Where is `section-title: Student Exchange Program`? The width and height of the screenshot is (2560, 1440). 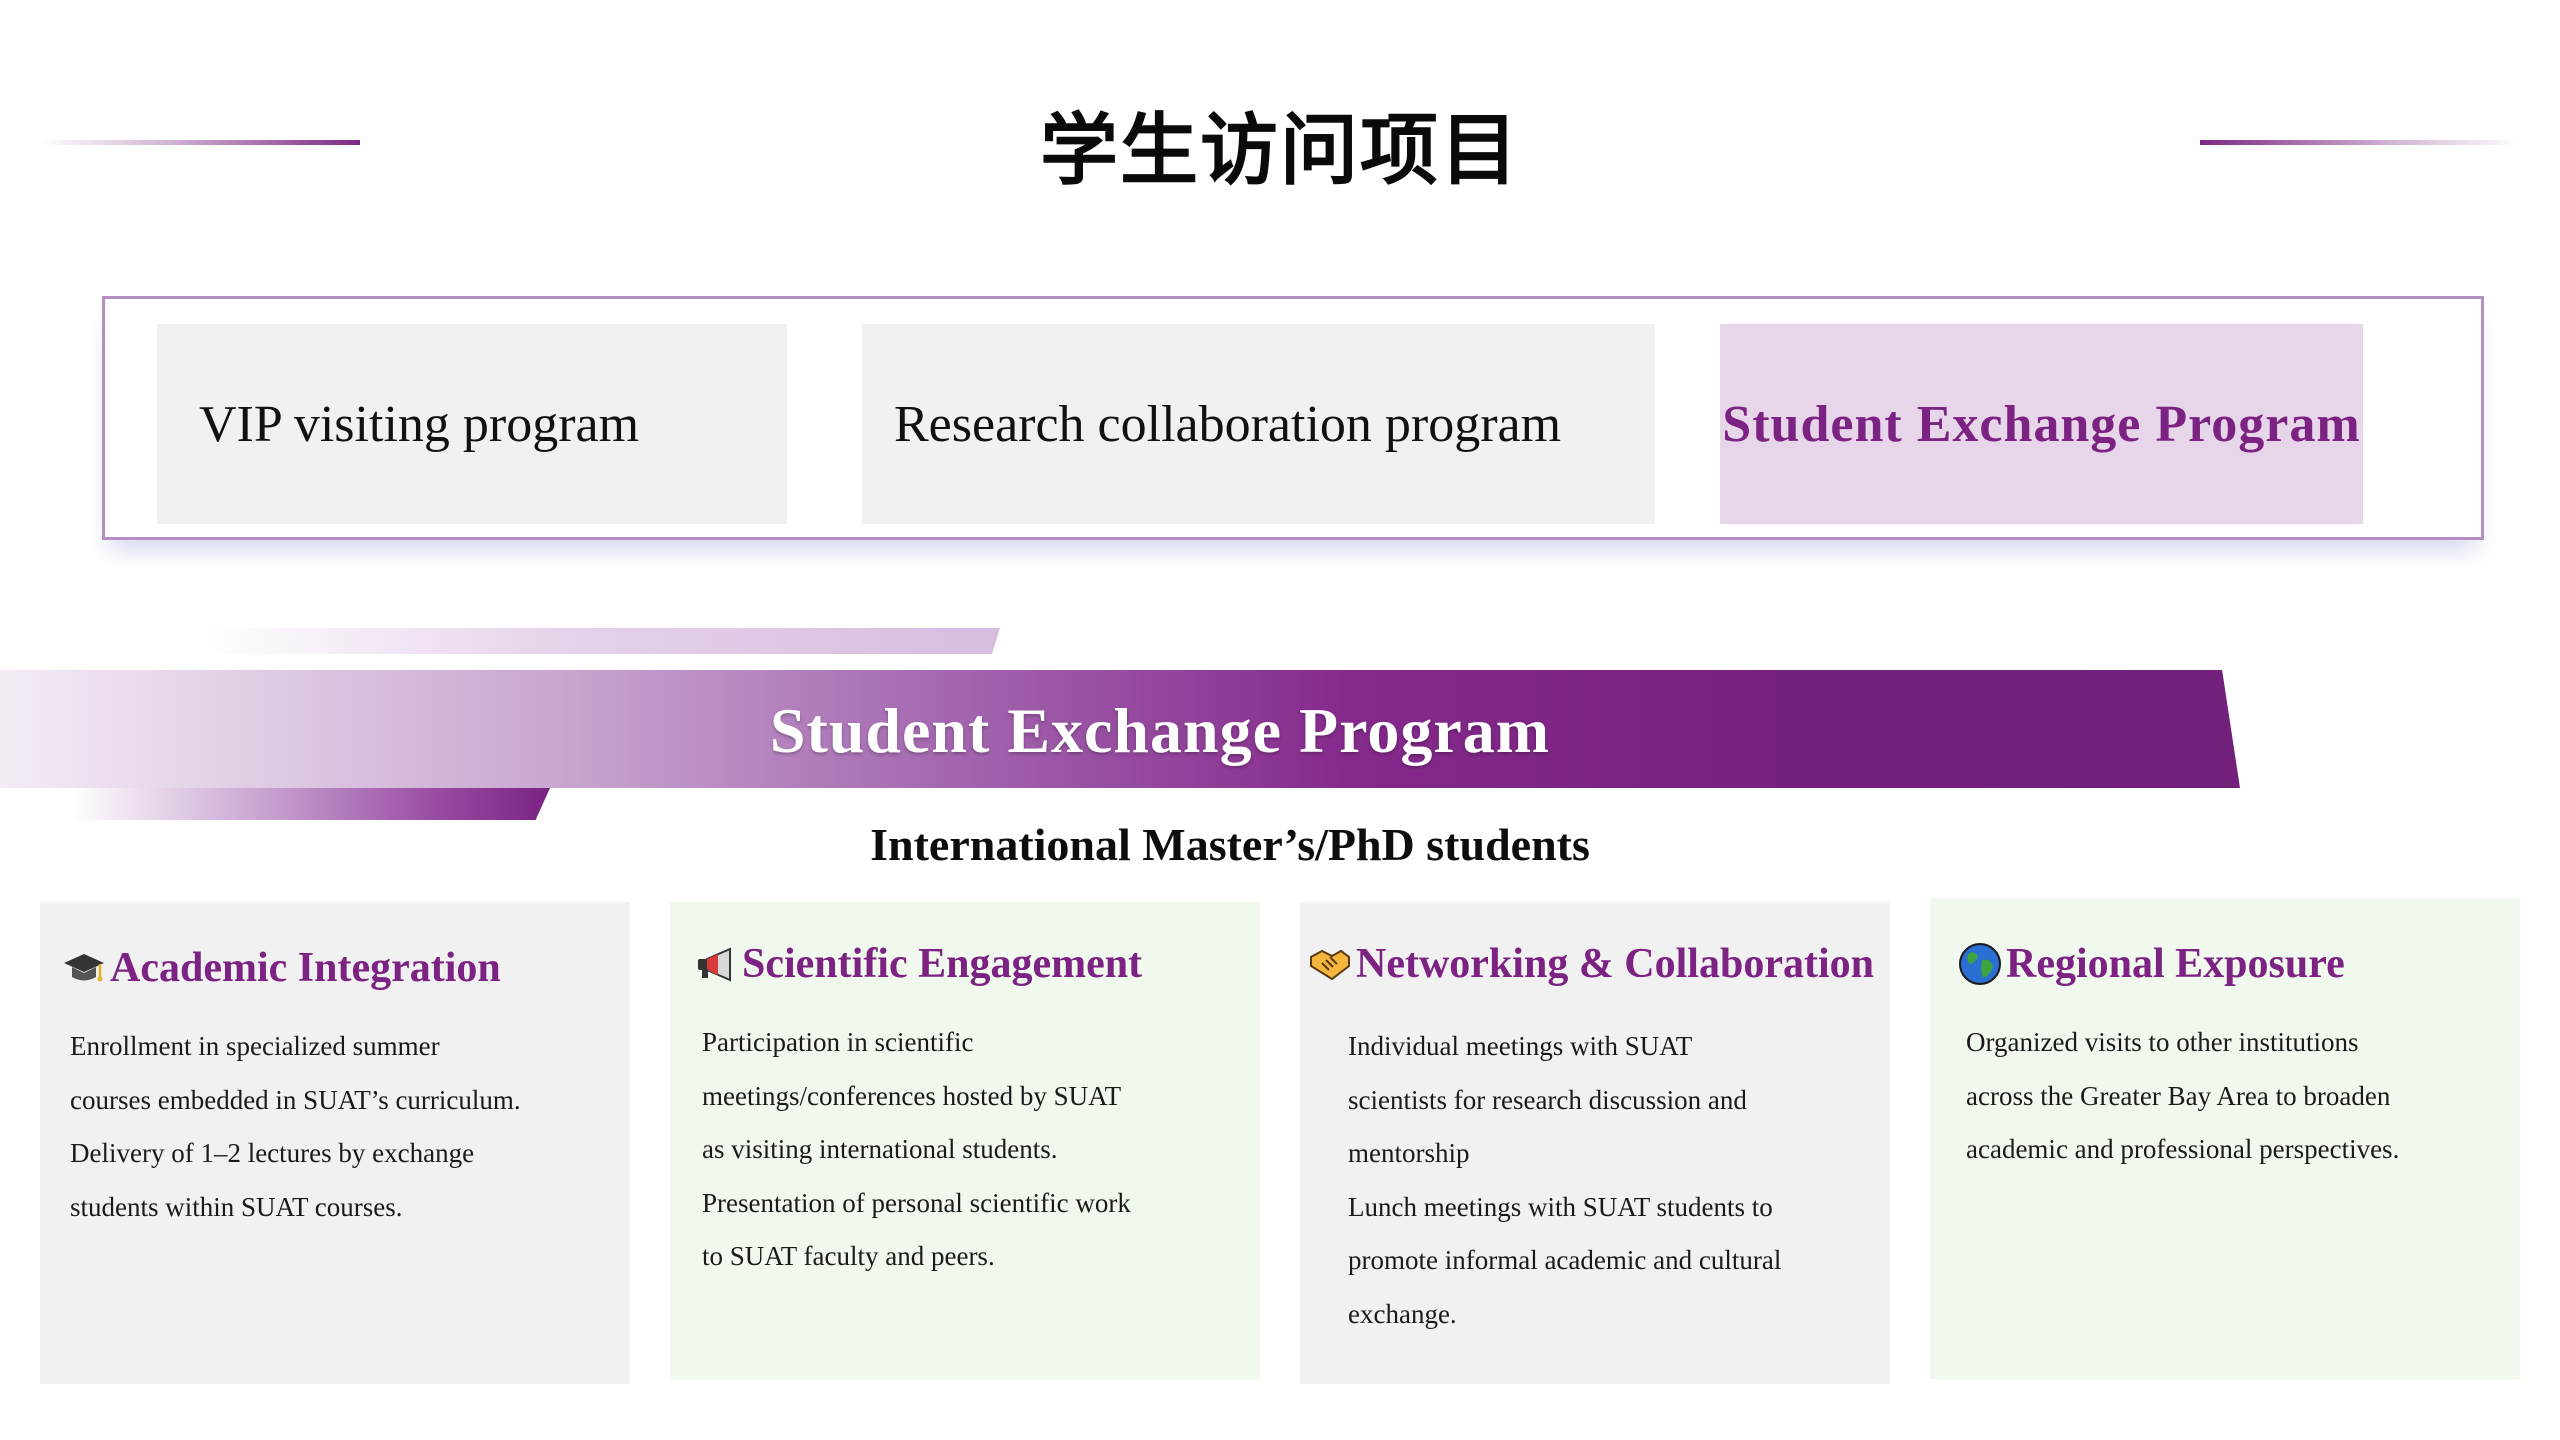
section-title: Student Exchange Program is located at coordinates (1160, 730).